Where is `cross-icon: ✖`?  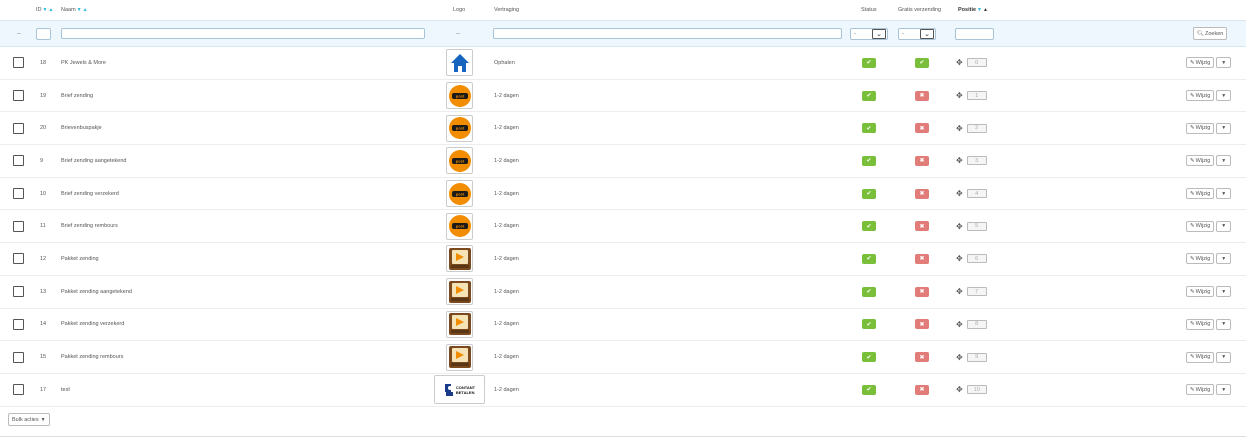
cross-icon: ✖ is located at coordinates (922, 324).